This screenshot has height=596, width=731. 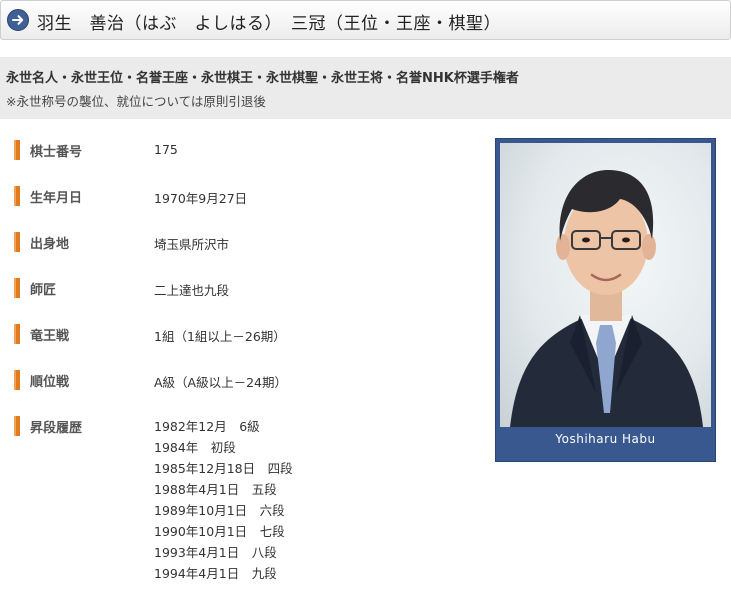 I want to click on list-item: 1990年10月1日 七段, so click(x=219, y=531).